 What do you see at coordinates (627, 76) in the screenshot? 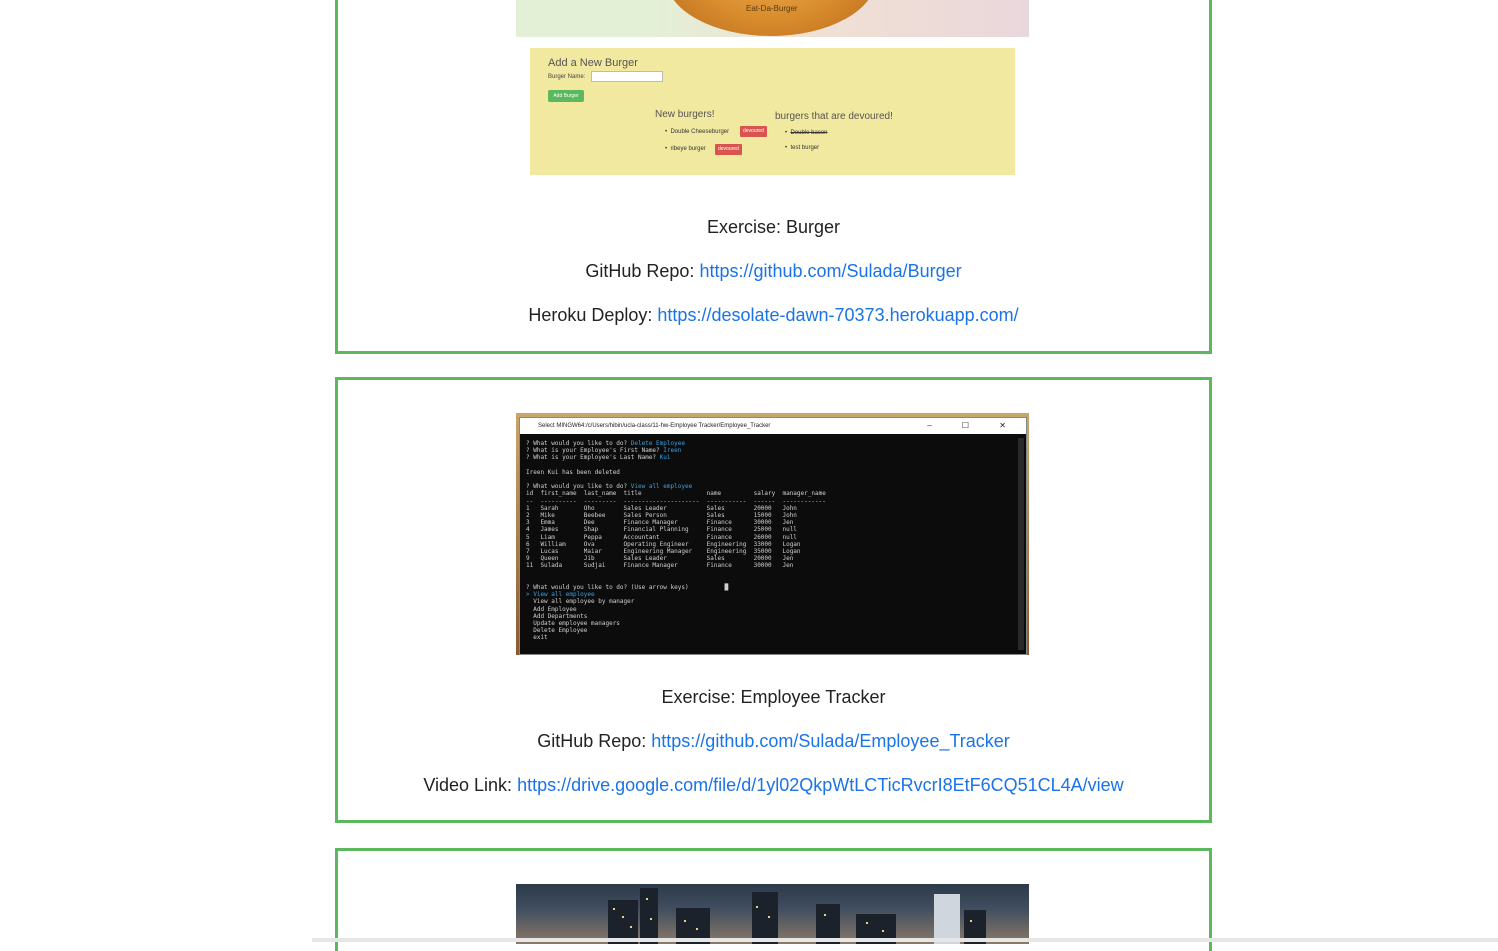
I see `burger-name-input` at bounding box center [627, 76].